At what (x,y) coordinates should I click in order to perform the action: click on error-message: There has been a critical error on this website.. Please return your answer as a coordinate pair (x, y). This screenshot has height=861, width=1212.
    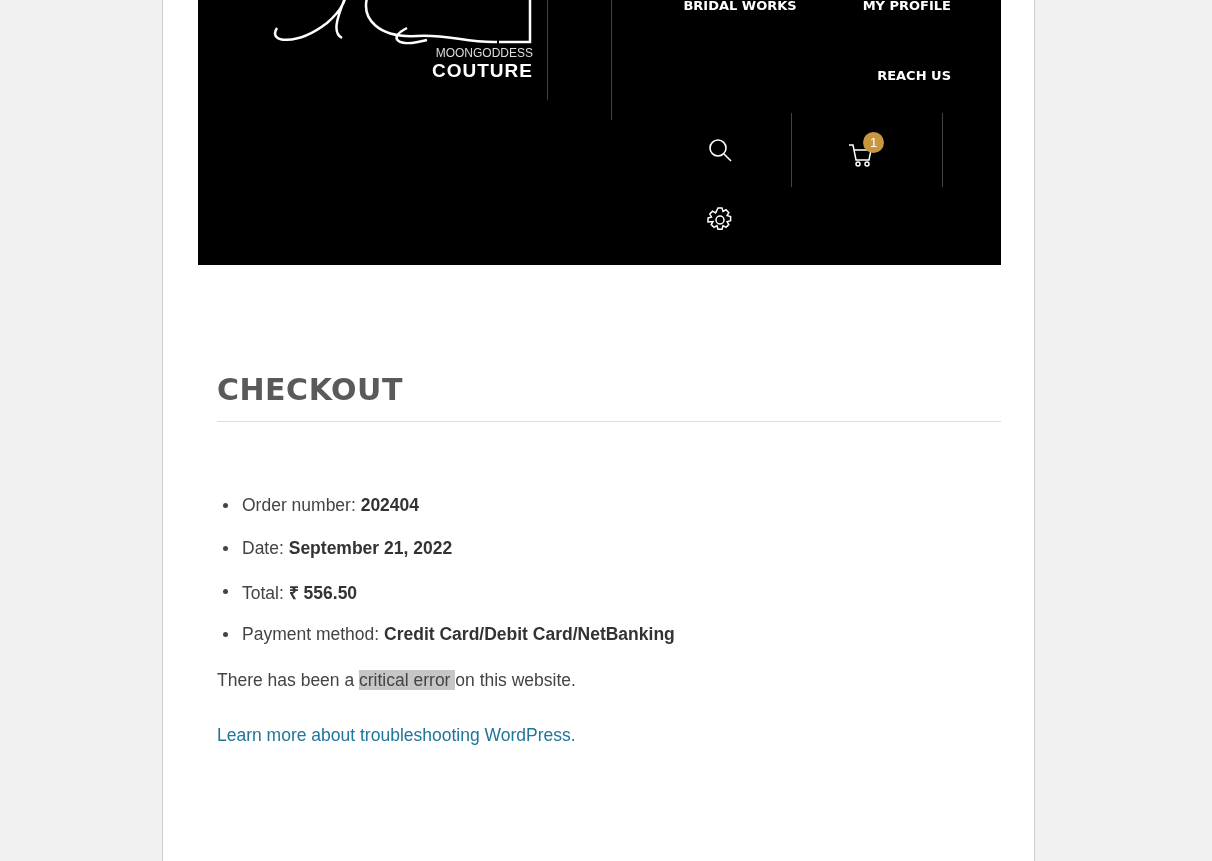
    Looking at the image, I should click on (397, 680).